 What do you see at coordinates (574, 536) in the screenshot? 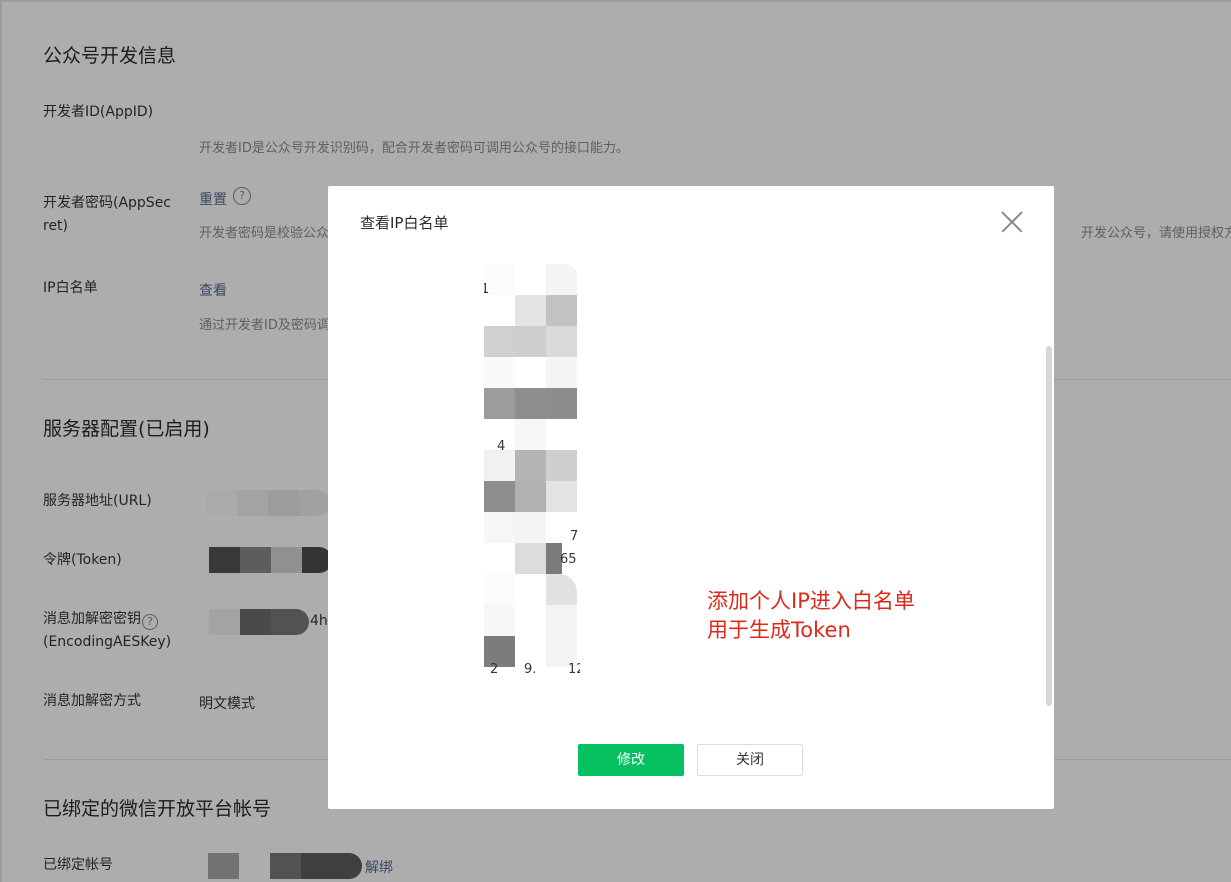
I see `ip-fragment: 7` at bounding box center [574, 536].